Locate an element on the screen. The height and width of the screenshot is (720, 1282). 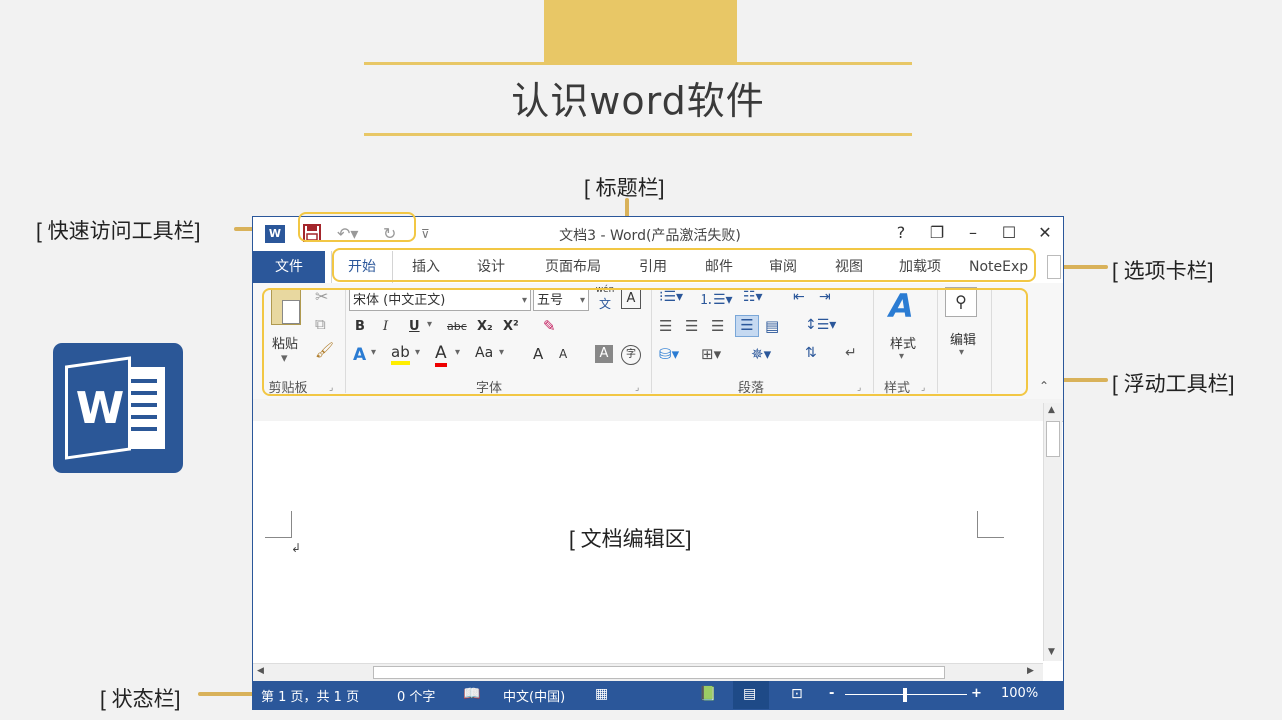
scroll-right-icon: ▶ is located at coordinates (1030, 671).